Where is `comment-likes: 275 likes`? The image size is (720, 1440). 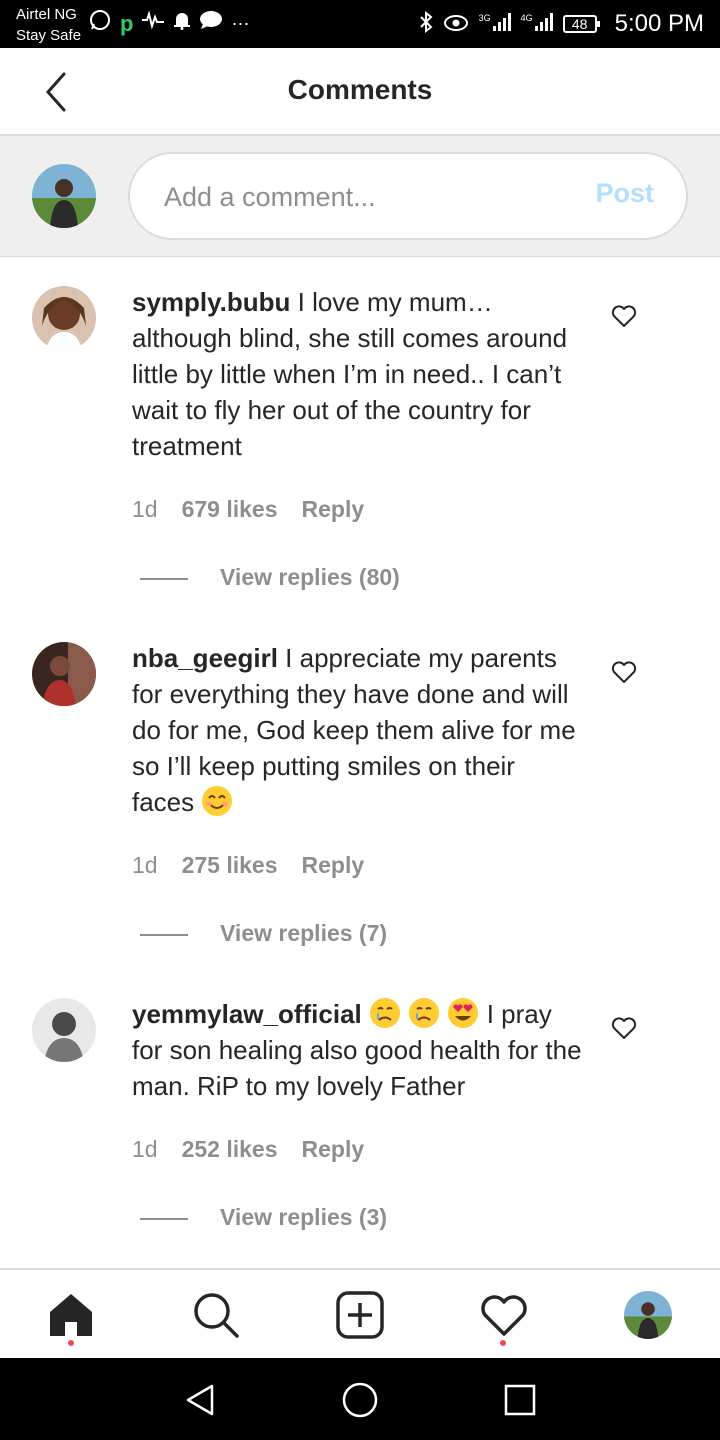
comment-likes: 275 likes is located at coordinates (230, 865).